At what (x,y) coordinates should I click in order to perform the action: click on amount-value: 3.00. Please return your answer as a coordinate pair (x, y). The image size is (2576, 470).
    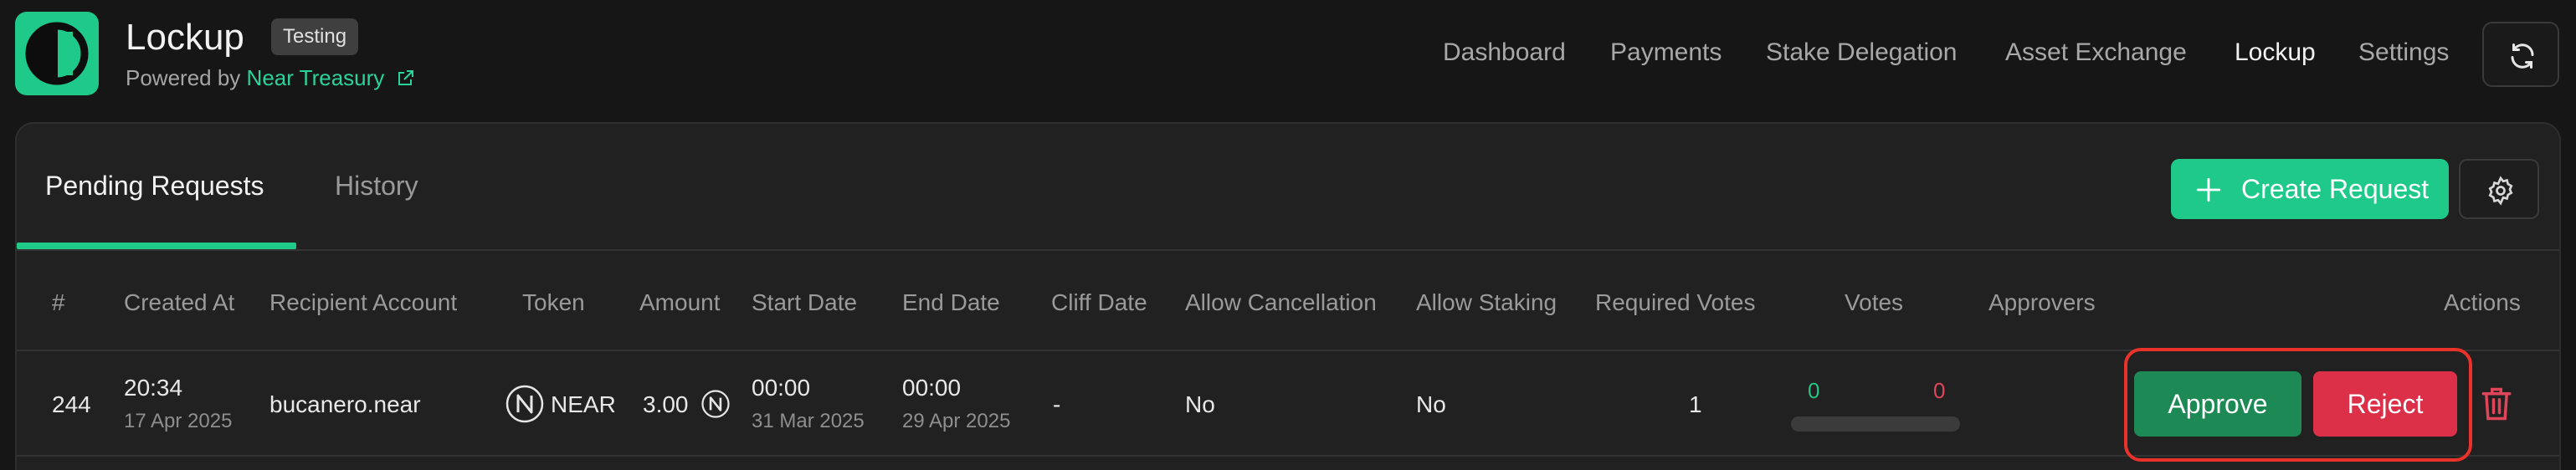
    Looking at the image, I should click on (666, 404).